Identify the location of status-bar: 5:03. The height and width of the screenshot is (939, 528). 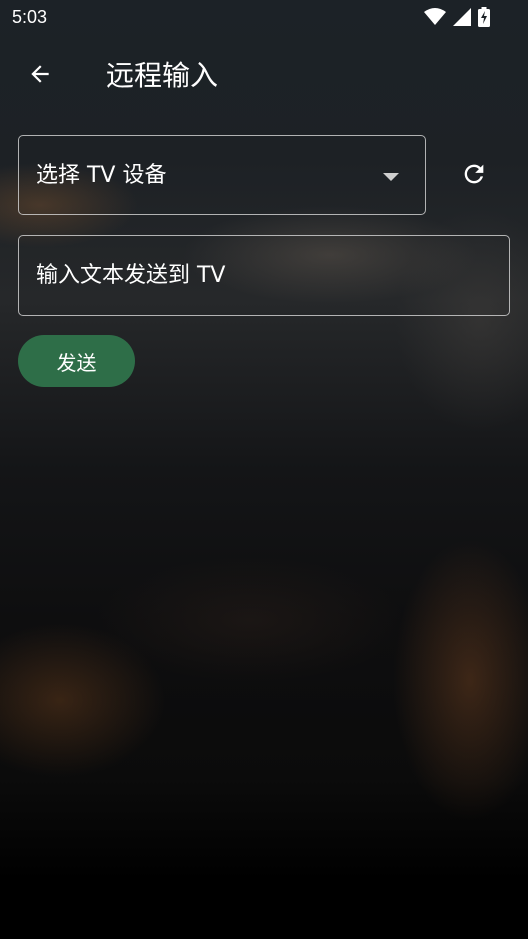
(264, 18).